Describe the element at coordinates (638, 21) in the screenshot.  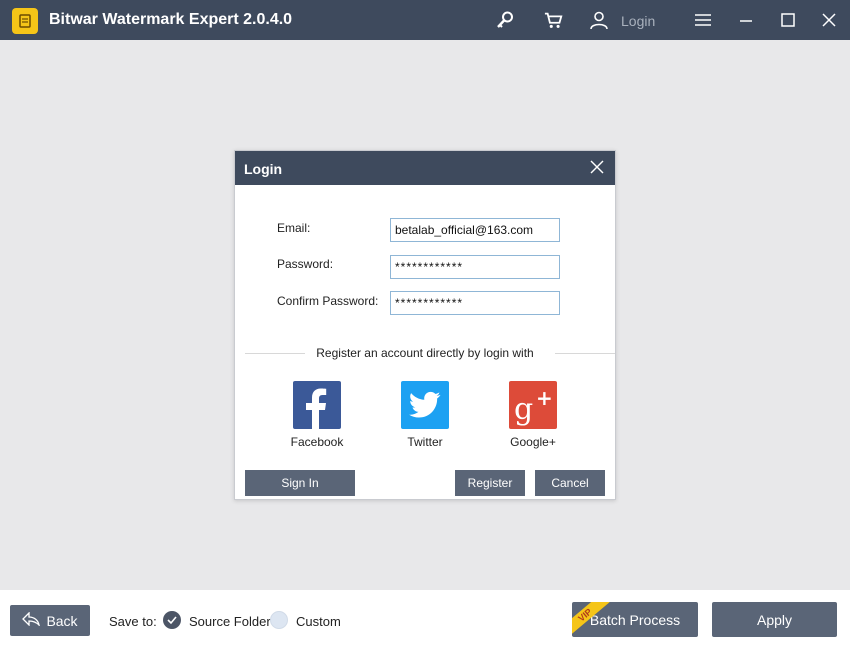
I see `login-link: Login` at that location.